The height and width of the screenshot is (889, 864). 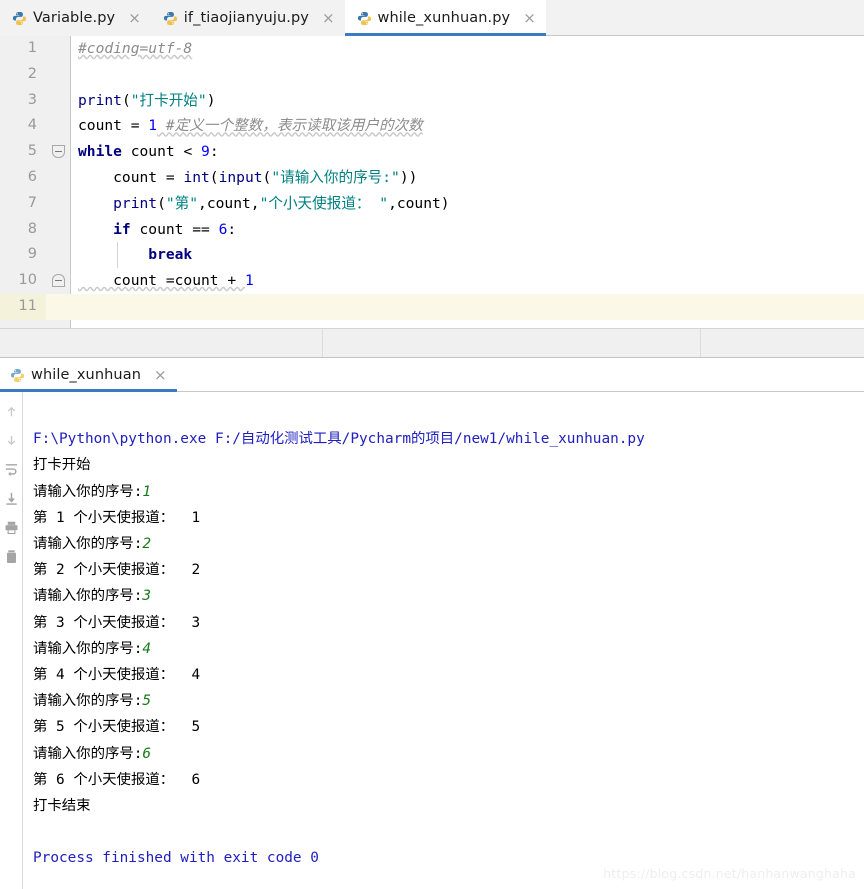 I want to click on editor-tab-label: if_tiaojianyuju.py, so click(x=246, y=18).